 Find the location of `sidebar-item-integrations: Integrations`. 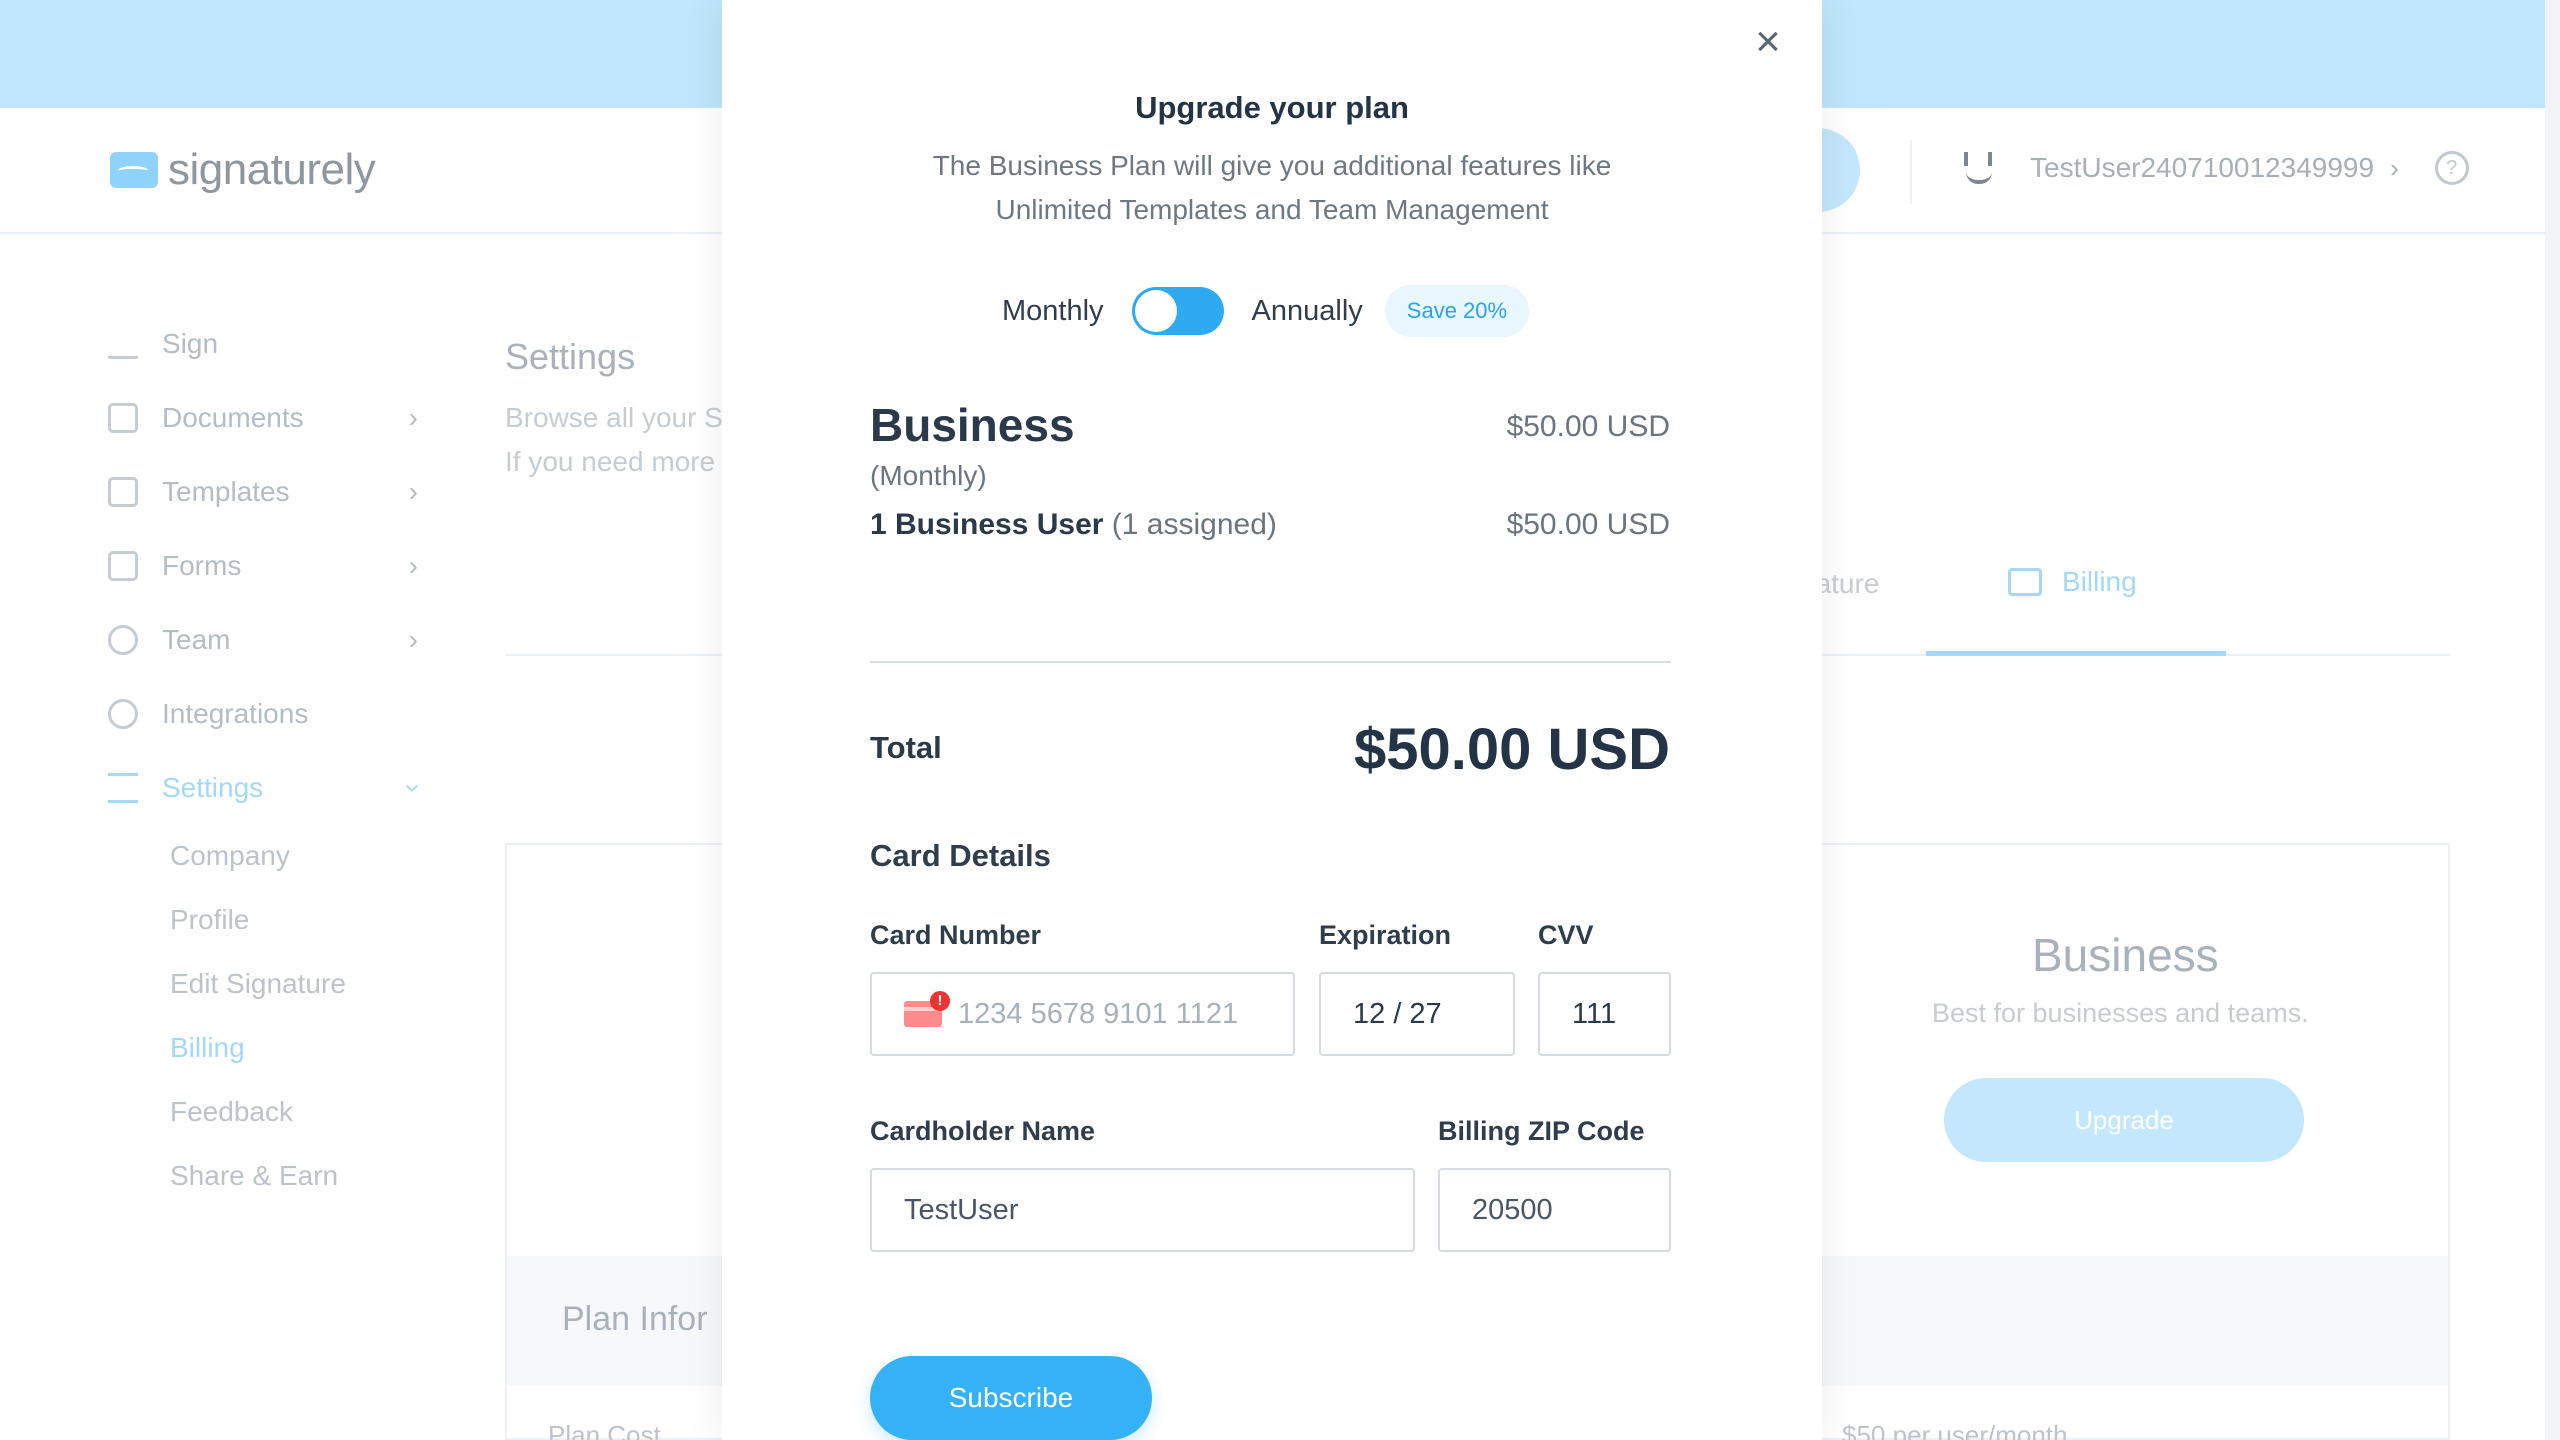

sidebar-item-integrations: Integrations is located at coordinates (263, 714).